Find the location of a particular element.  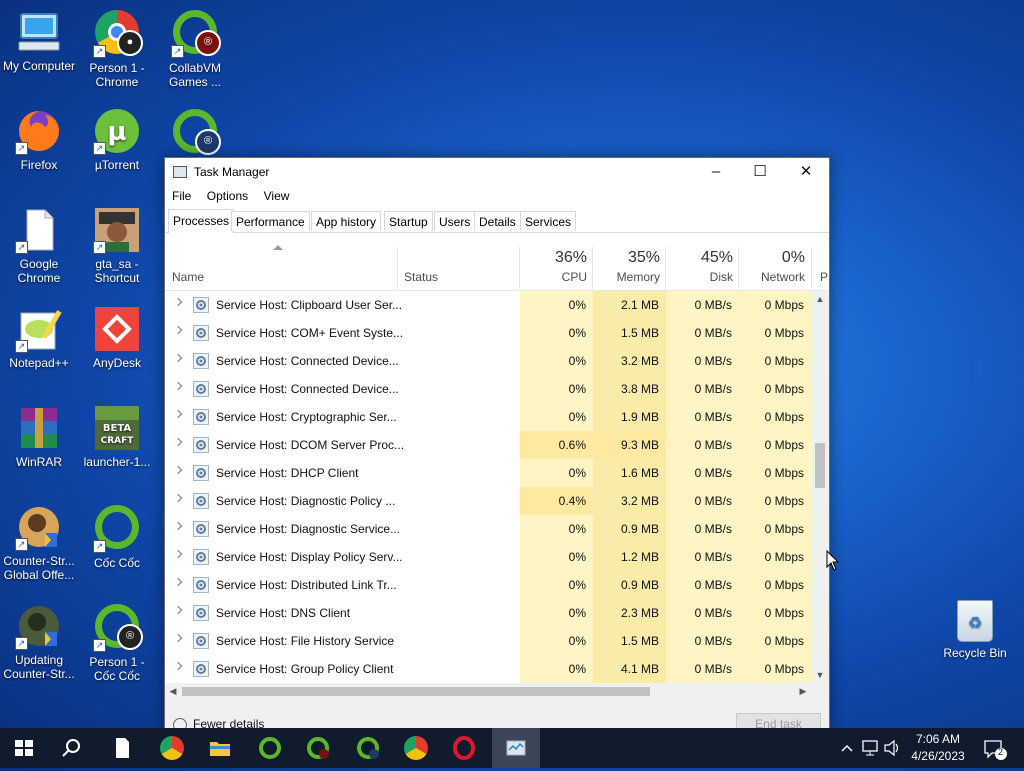

desktop-icon-firefox: ↗ Firefox is located at coordinates (39, 139).